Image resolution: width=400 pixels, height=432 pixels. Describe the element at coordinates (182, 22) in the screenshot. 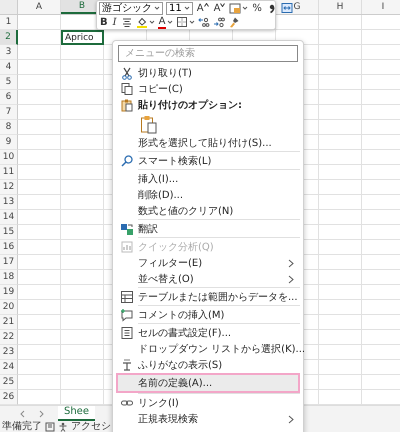

I see `borders-icon` at that location.